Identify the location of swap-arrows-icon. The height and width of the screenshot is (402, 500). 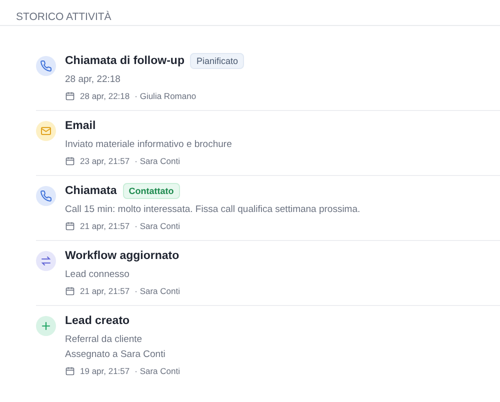
(46, 261).